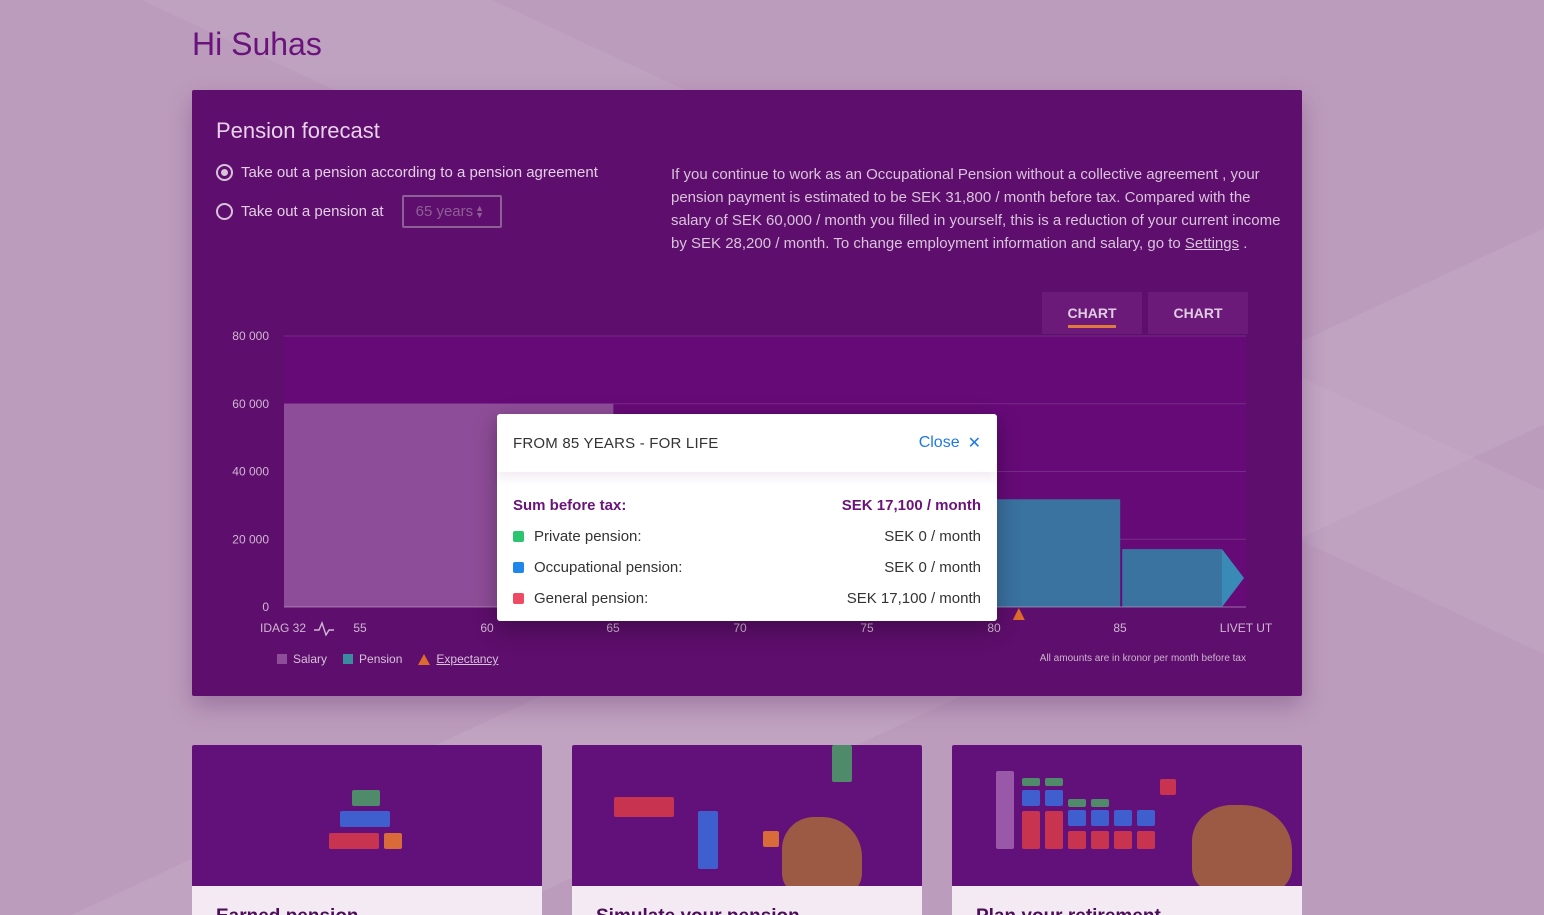 This screenshot has height=915, width=1544. I want to click on radio-checked-icon, so click(224, 172).